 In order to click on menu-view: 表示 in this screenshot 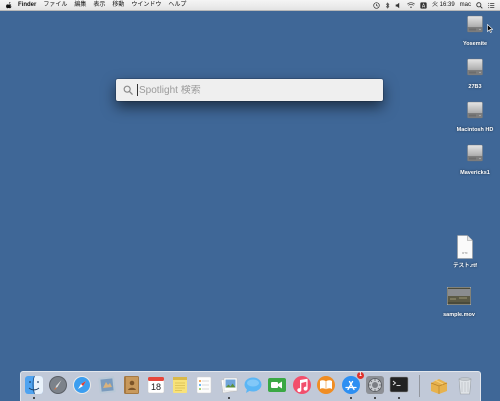, I will do `click(99, 5)`.